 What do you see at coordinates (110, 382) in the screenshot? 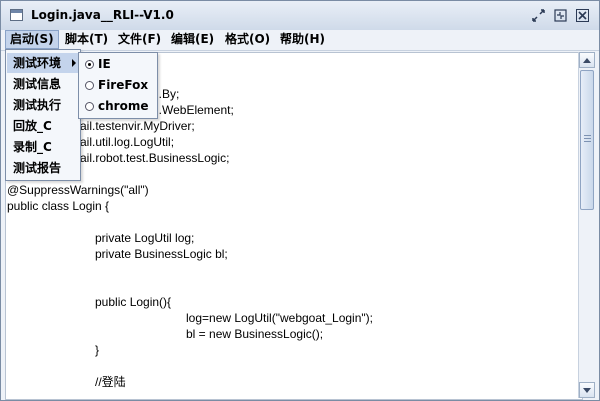
I see `code-line: //登陆` at bounding box center [110, 382].